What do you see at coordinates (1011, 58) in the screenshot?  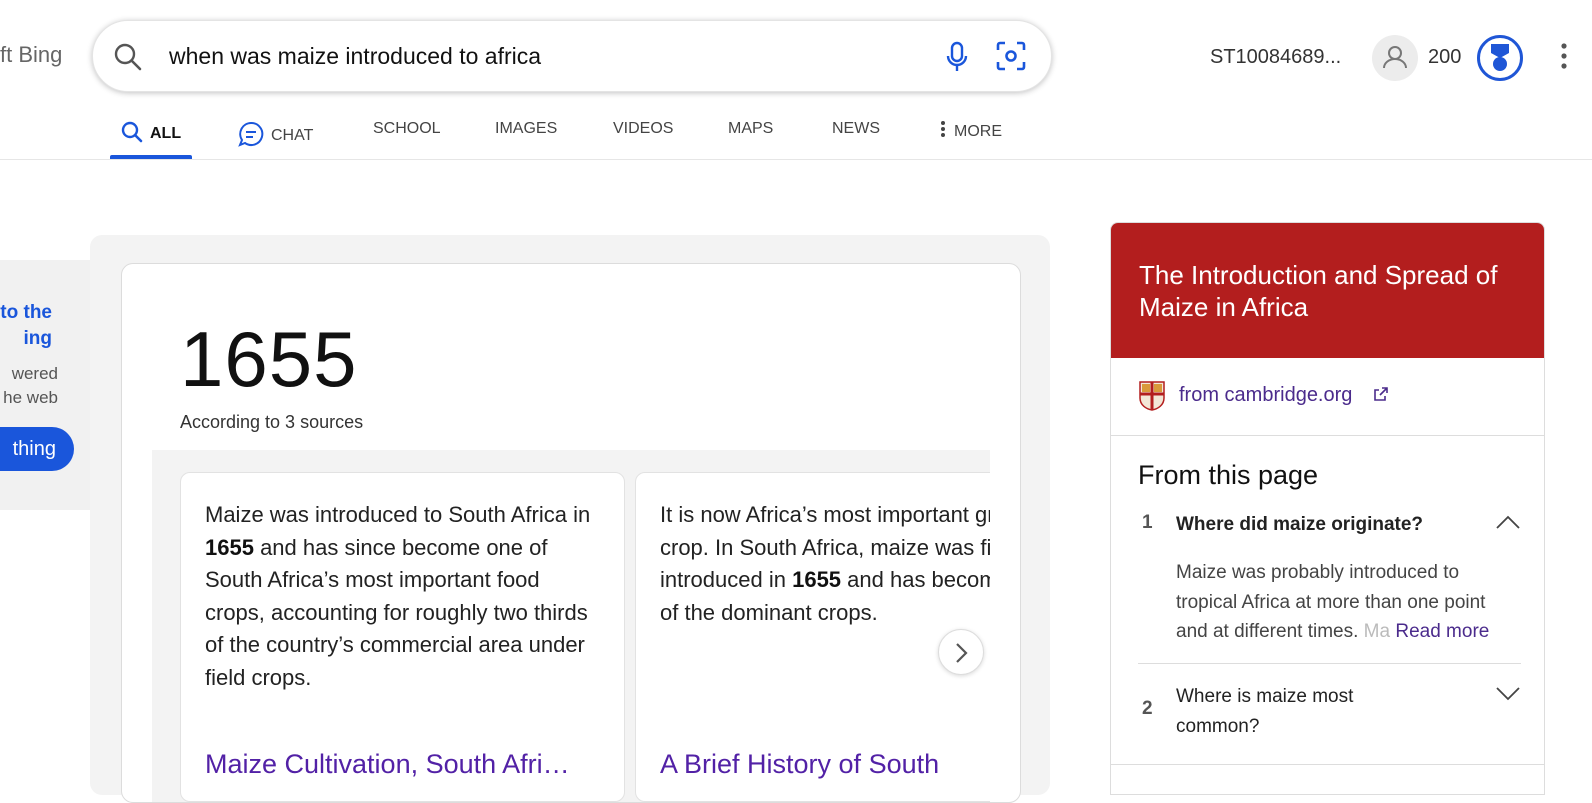 I see `visual-search-icon` at bounding box center [1011, 58].